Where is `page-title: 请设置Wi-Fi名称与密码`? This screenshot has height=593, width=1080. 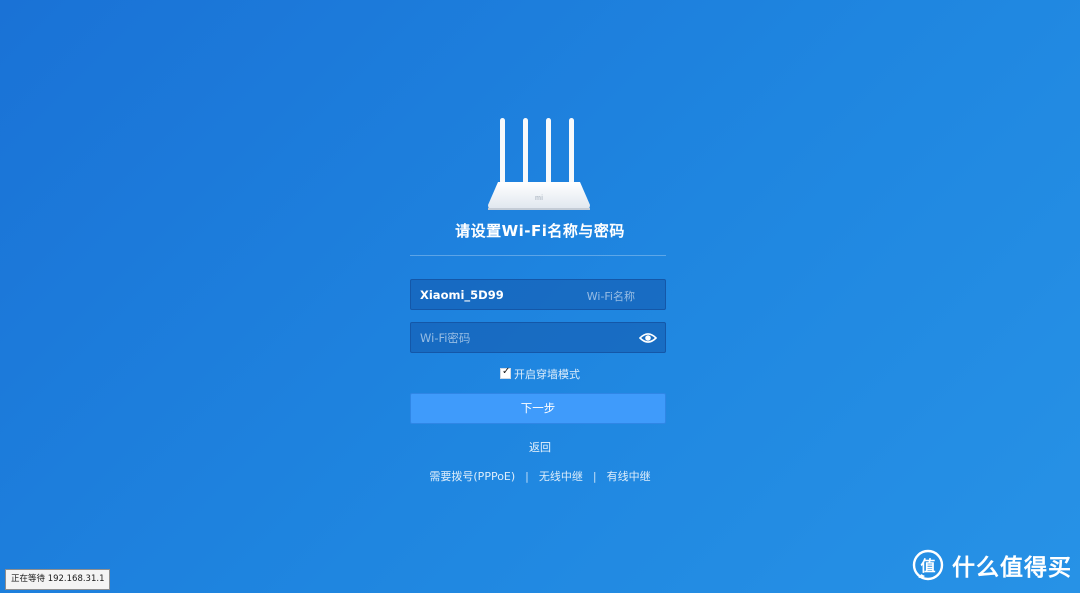
page-title: 请设置Wi-Fi名称与密码 is located at coordinates (540, 231).